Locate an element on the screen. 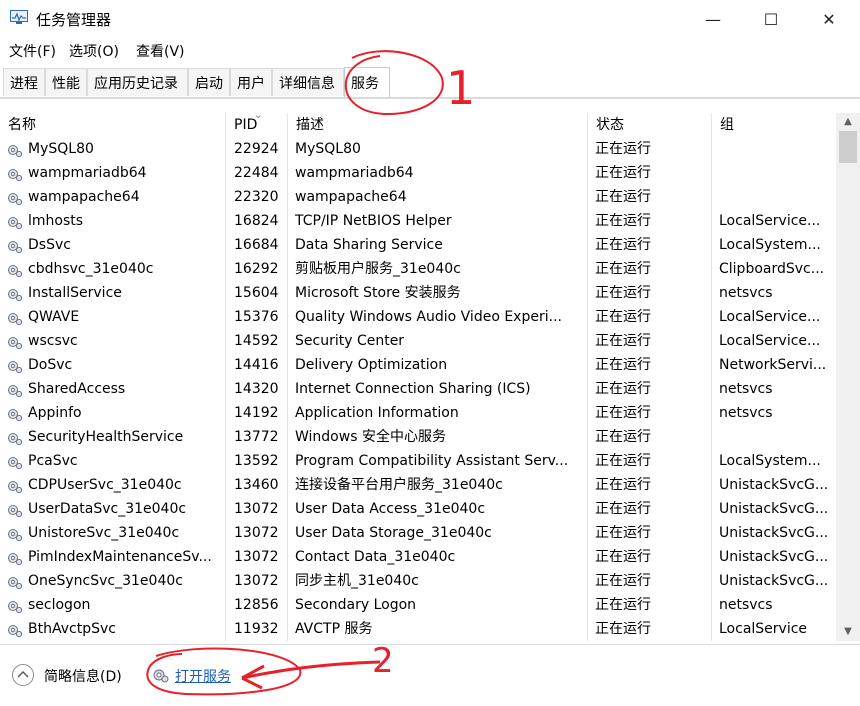  tab-users: 用户 is located at coordinates (251, 82).